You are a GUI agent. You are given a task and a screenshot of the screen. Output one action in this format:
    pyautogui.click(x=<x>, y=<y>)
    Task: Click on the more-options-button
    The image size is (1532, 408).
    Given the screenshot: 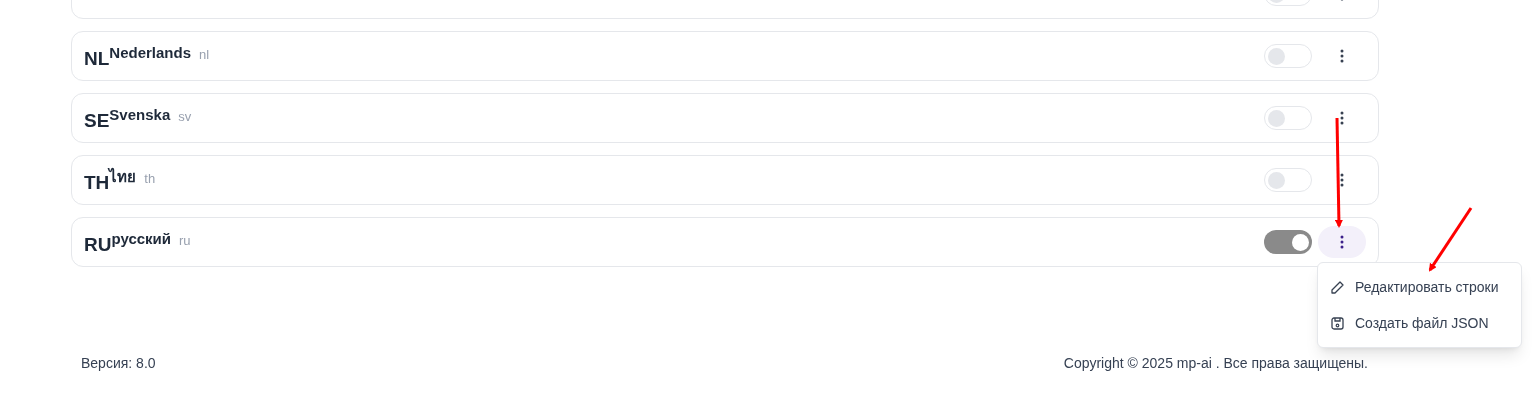 What is the action you would take?
    pyautogui.click(x=1342, y=242)
    